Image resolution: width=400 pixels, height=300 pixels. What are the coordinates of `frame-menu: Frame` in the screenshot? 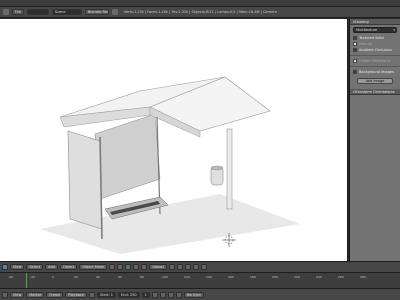 It's located at (55, 294).